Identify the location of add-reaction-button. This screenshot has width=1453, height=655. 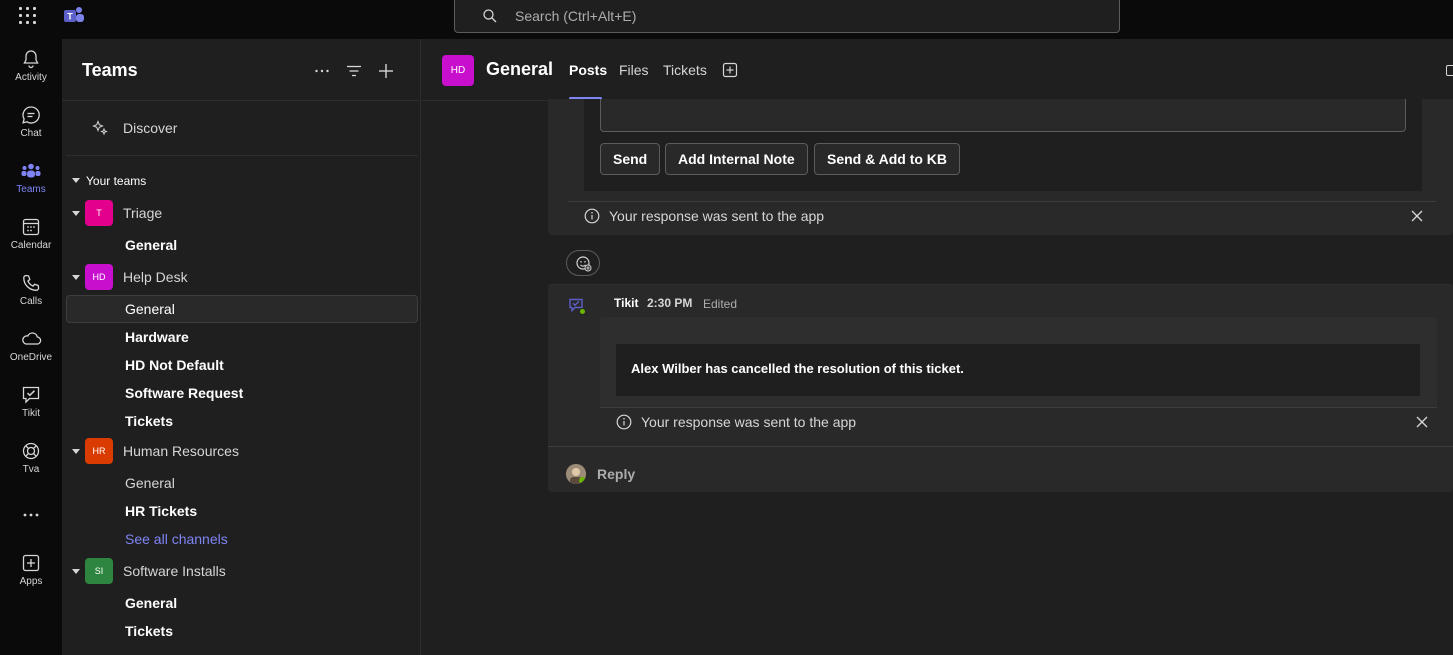
(583, 263).